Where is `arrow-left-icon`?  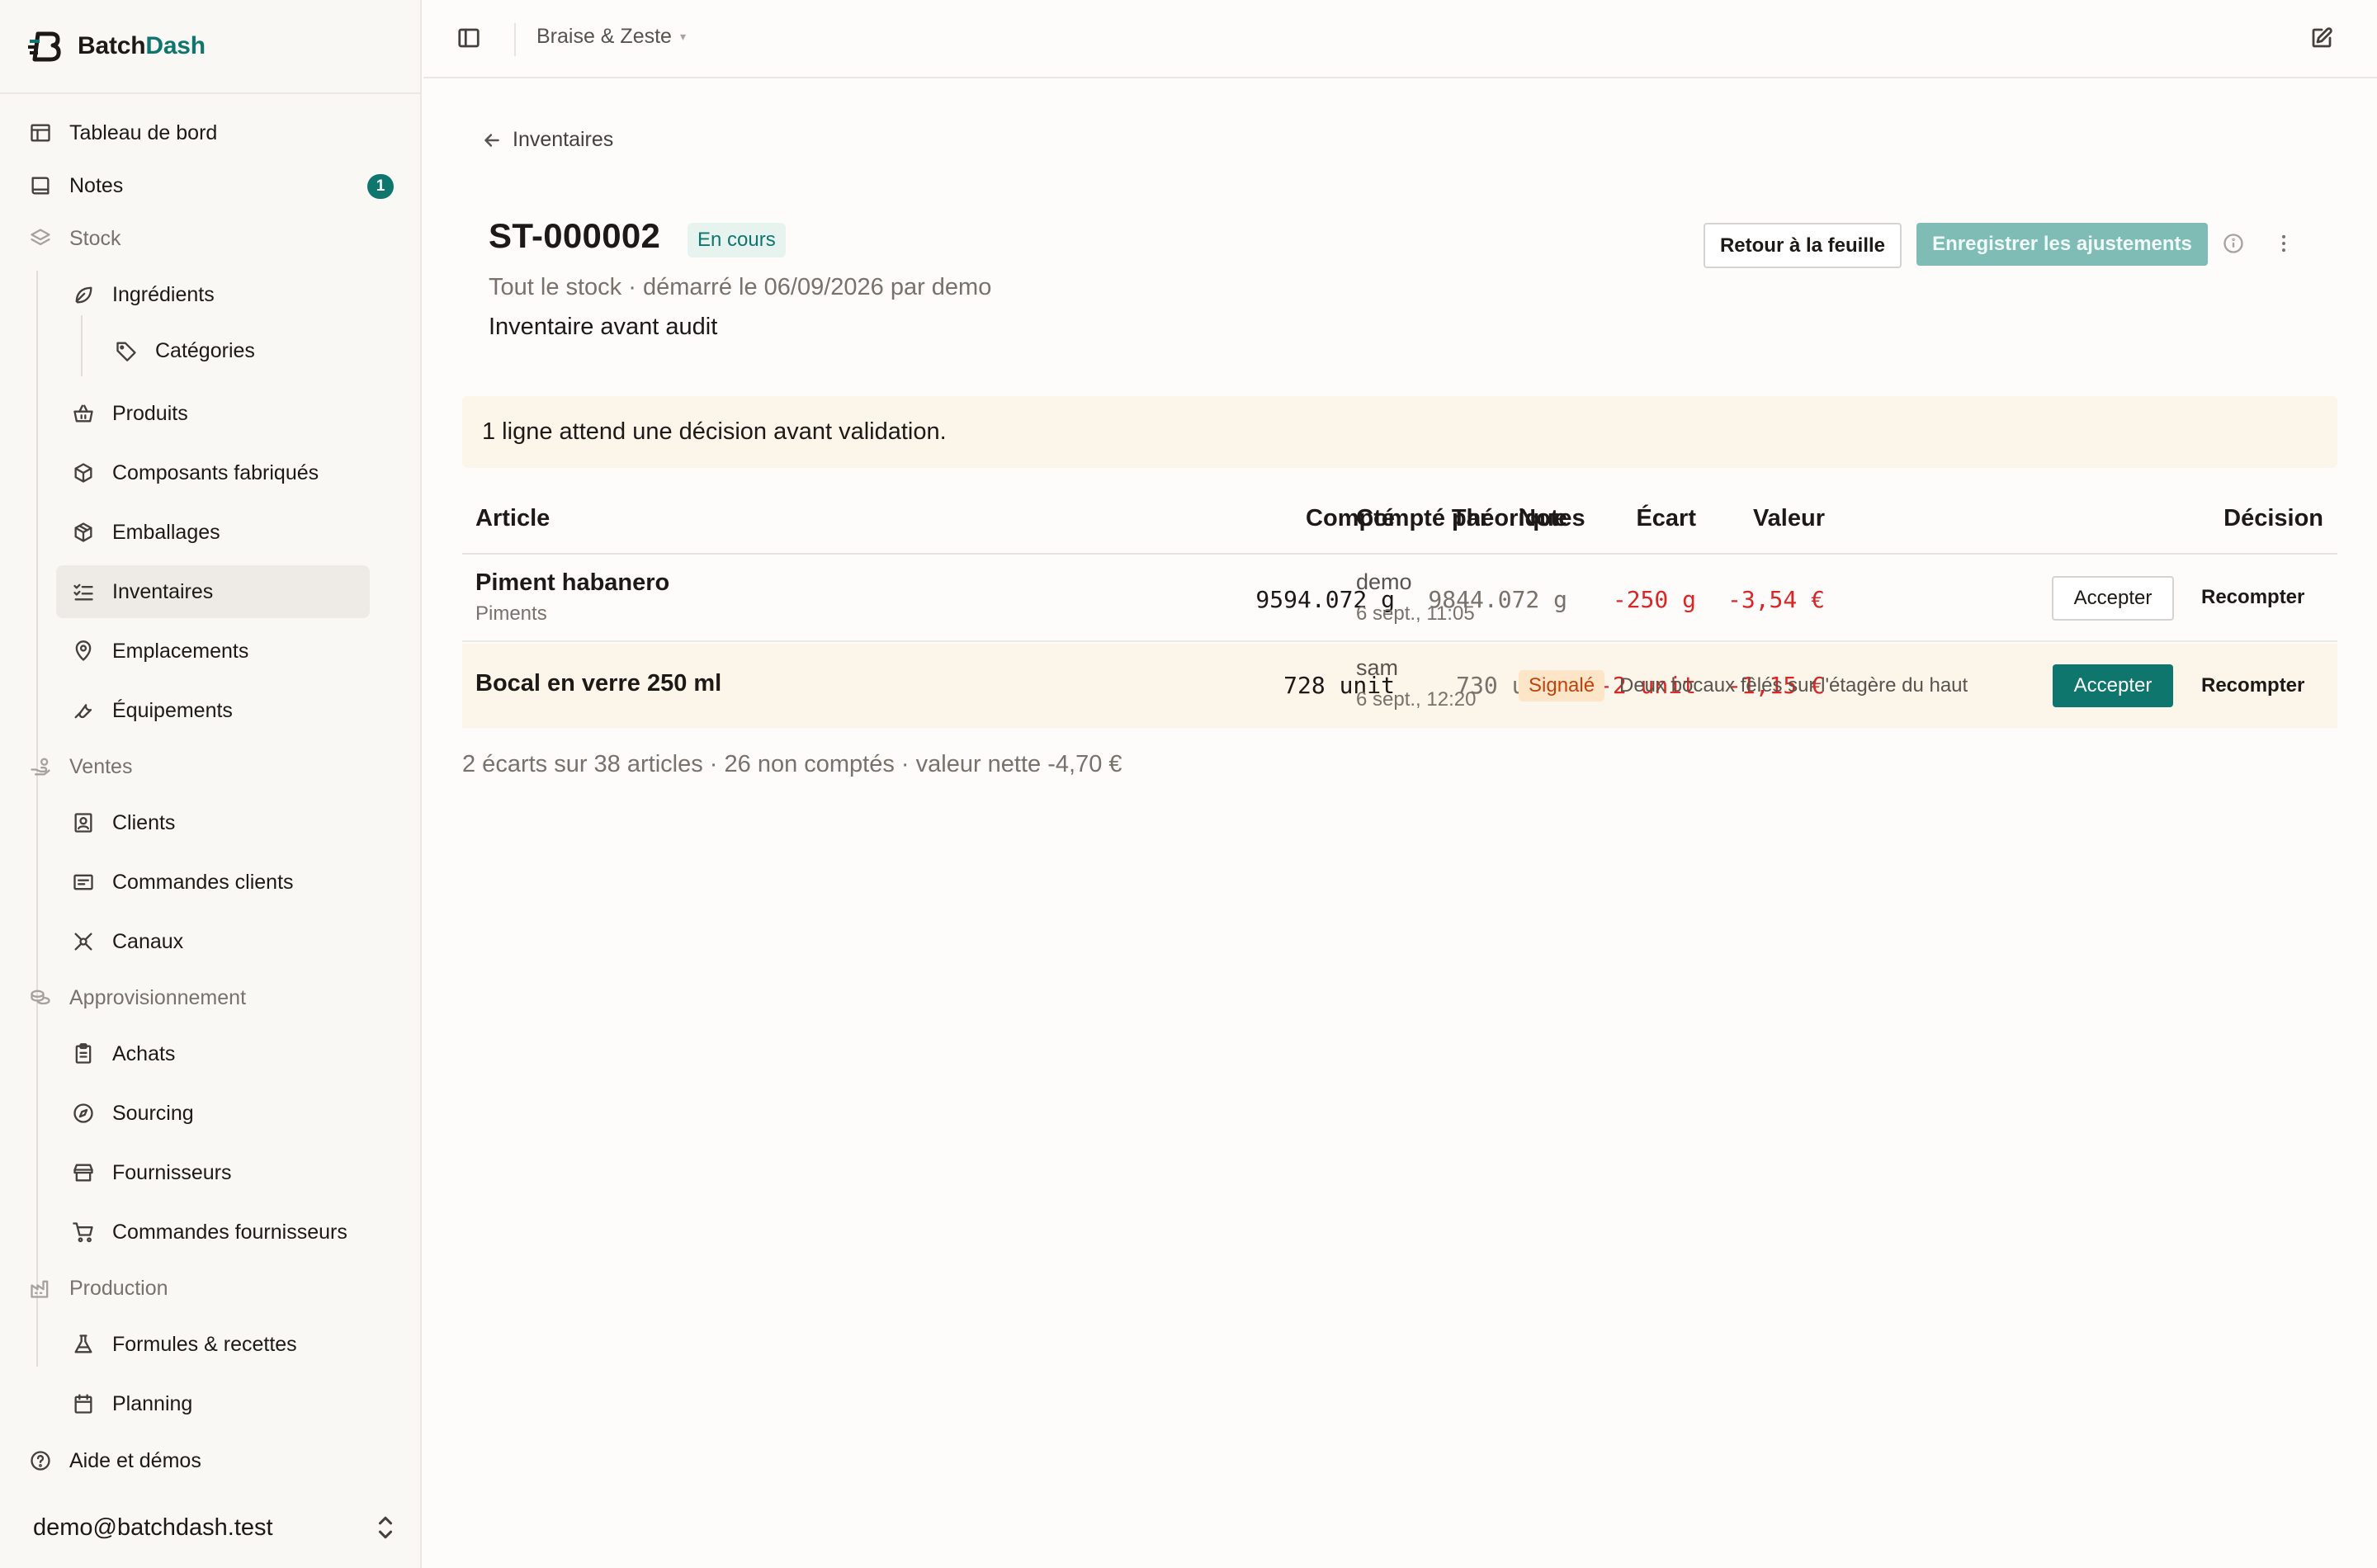
arrow-left-icon is located at coordinates (491, 140).